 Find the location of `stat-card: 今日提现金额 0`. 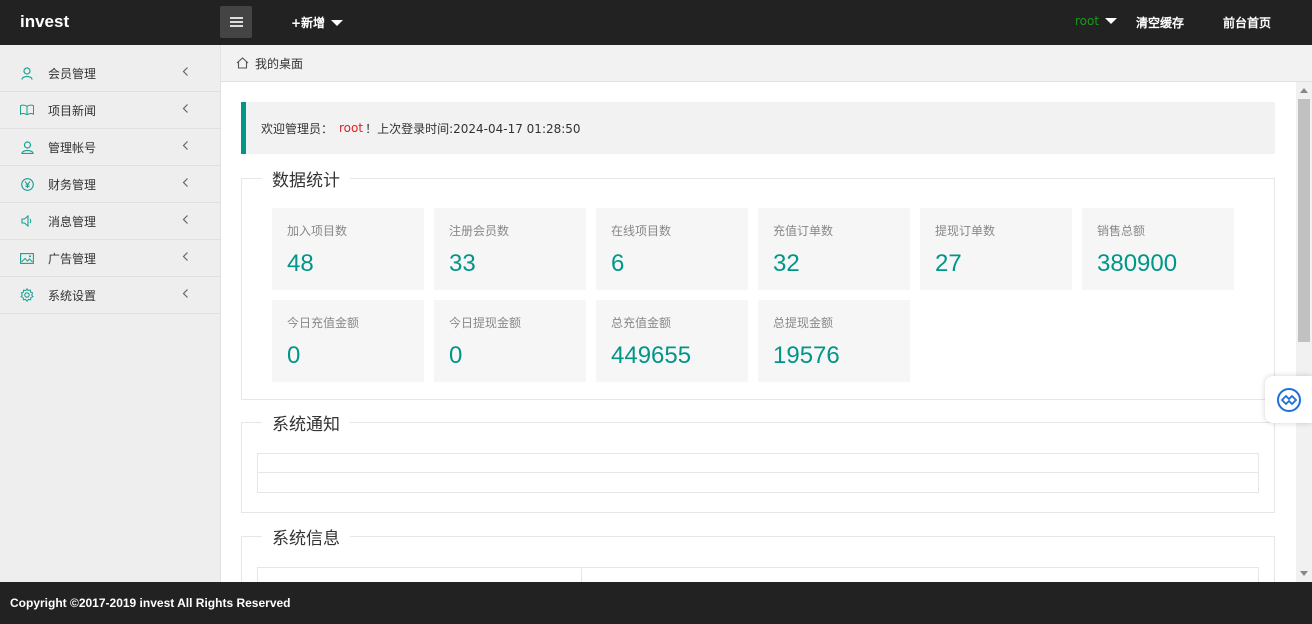

stat-card: 今日提现金额 0 is located at coordinates (510, 341).